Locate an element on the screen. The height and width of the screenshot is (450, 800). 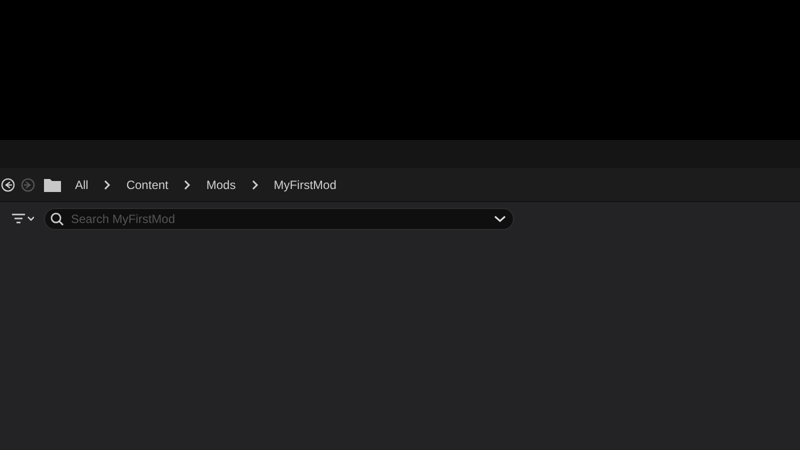
filter-button is located at coordinates (23, 219).